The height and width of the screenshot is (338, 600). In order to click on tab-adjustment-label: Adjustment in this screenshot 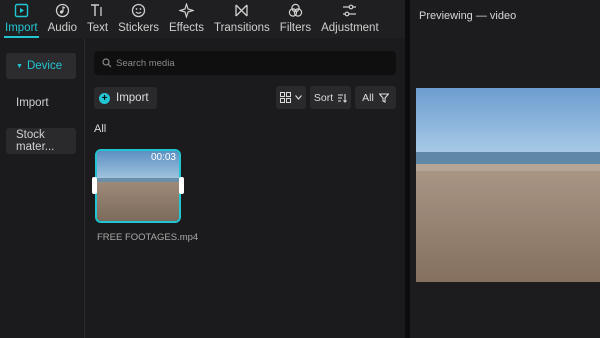, I will do `click(350, 28)`.